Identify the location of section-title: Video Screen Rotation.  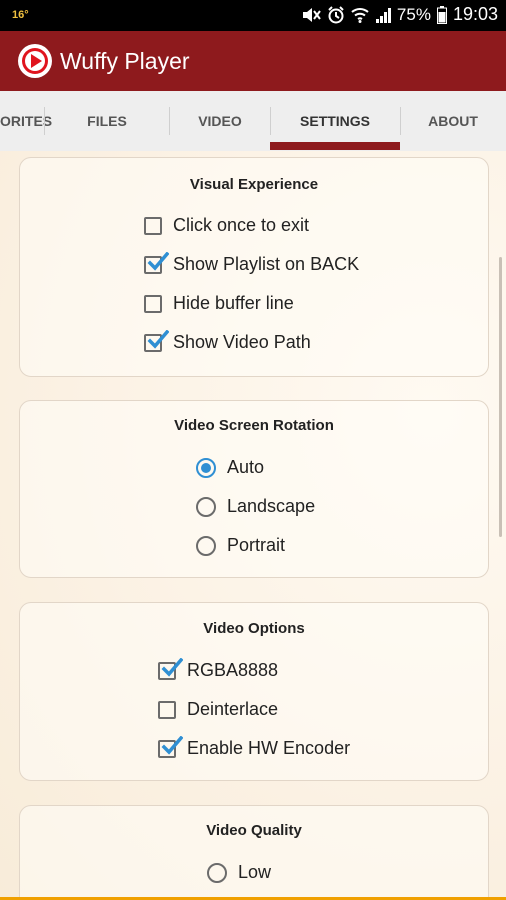
(254, 425).